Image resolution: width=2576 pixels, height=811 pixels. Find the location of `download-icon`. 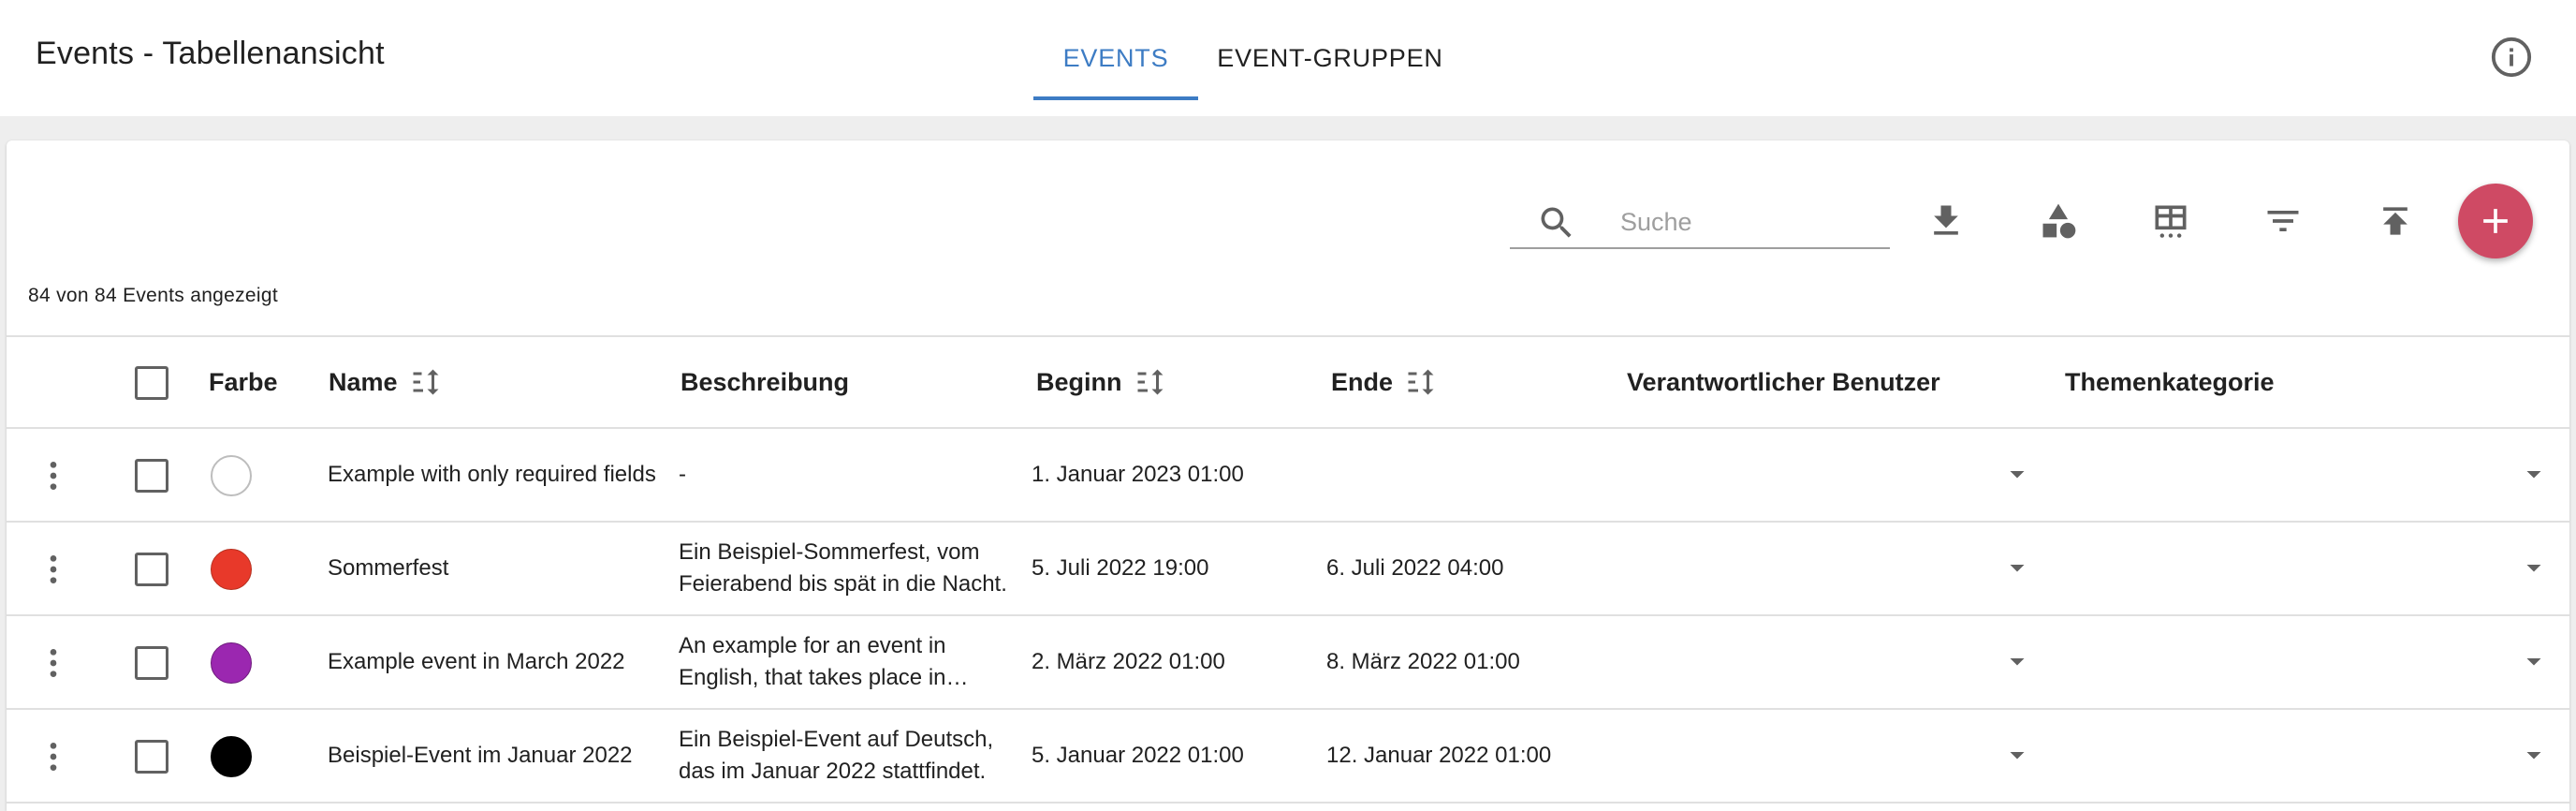

download-icon is located at coordinates (1946, 220).